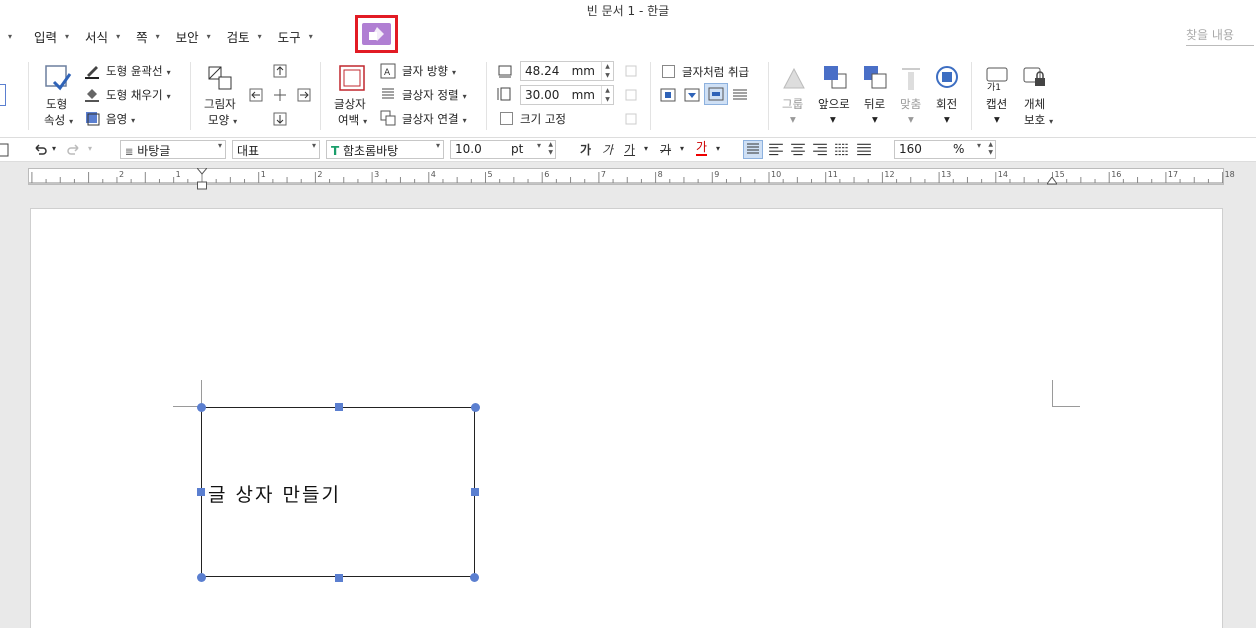 The height and width of the screenshot is (628, 1256). Describe the element at coordinates (946, 104) in the screenshot. I see `rotate-button: 회전` at that location.